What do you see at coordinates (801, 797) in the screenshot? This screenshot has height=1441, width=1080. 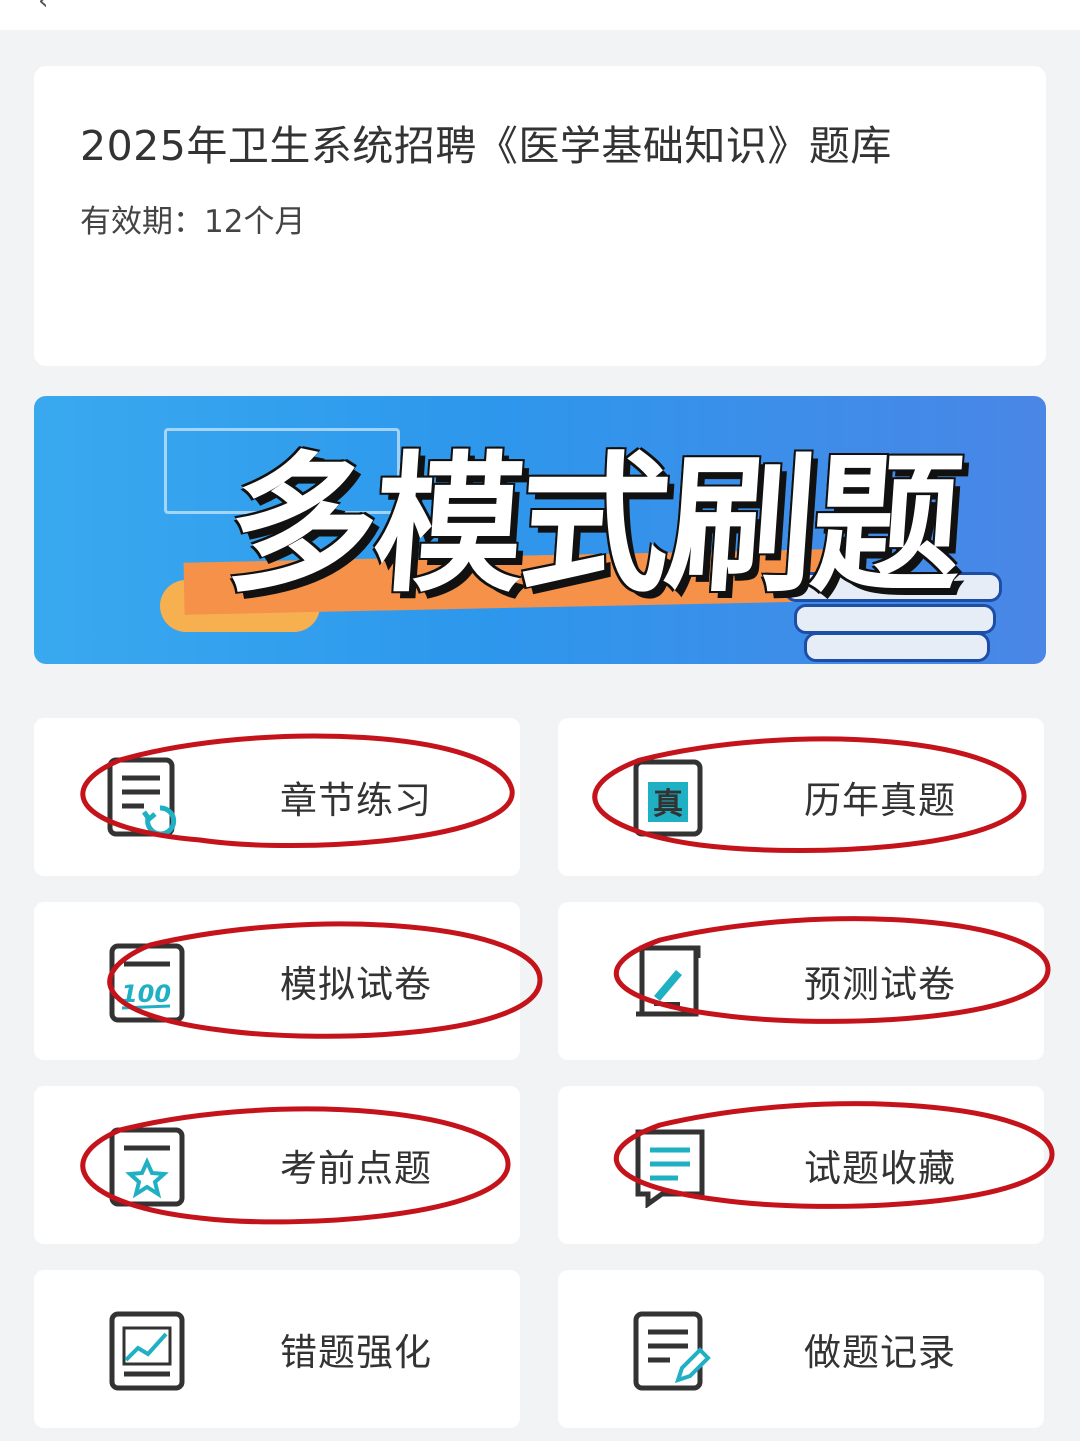 I see `menu-item-past-exams: 真 历年真题` at bounding box center [801, 797].